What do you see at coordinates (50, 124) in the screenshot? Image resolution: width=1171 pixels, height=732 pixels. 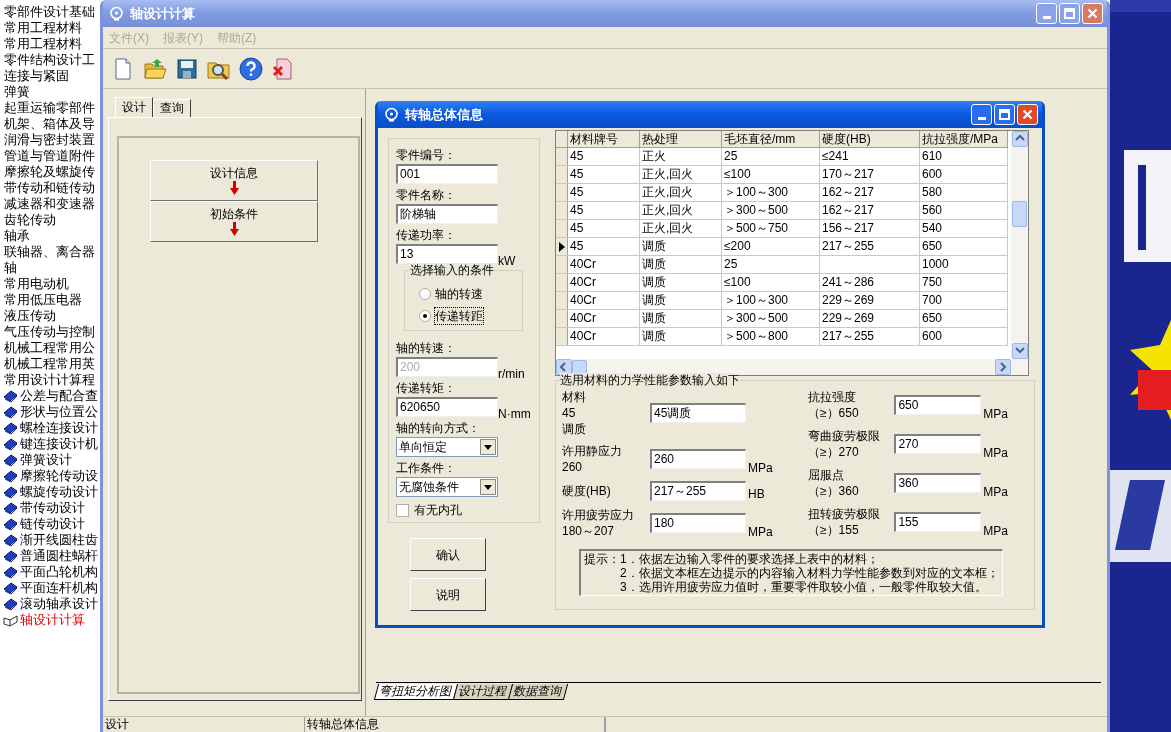 I see `tree-item: 机架、箱体及导` at bounding box center [50, 124].